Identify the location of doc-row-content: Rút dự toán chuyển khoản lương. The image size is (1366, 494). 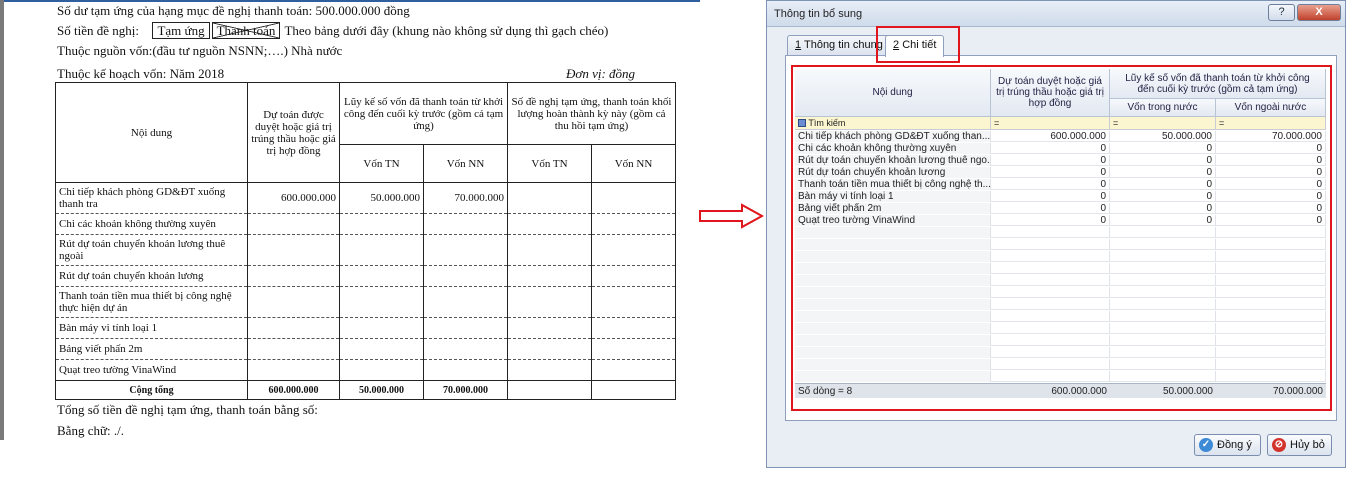
(151, 276).